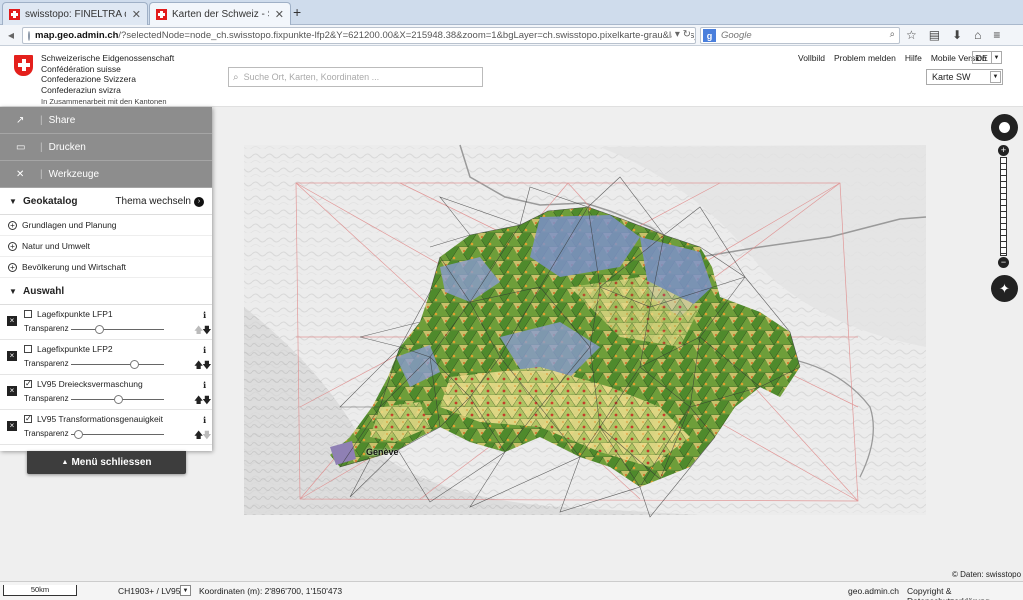 This screenshot has width=1023, height=600. I want to click on print-button: ▭ | Drucken, so click(106, 147).